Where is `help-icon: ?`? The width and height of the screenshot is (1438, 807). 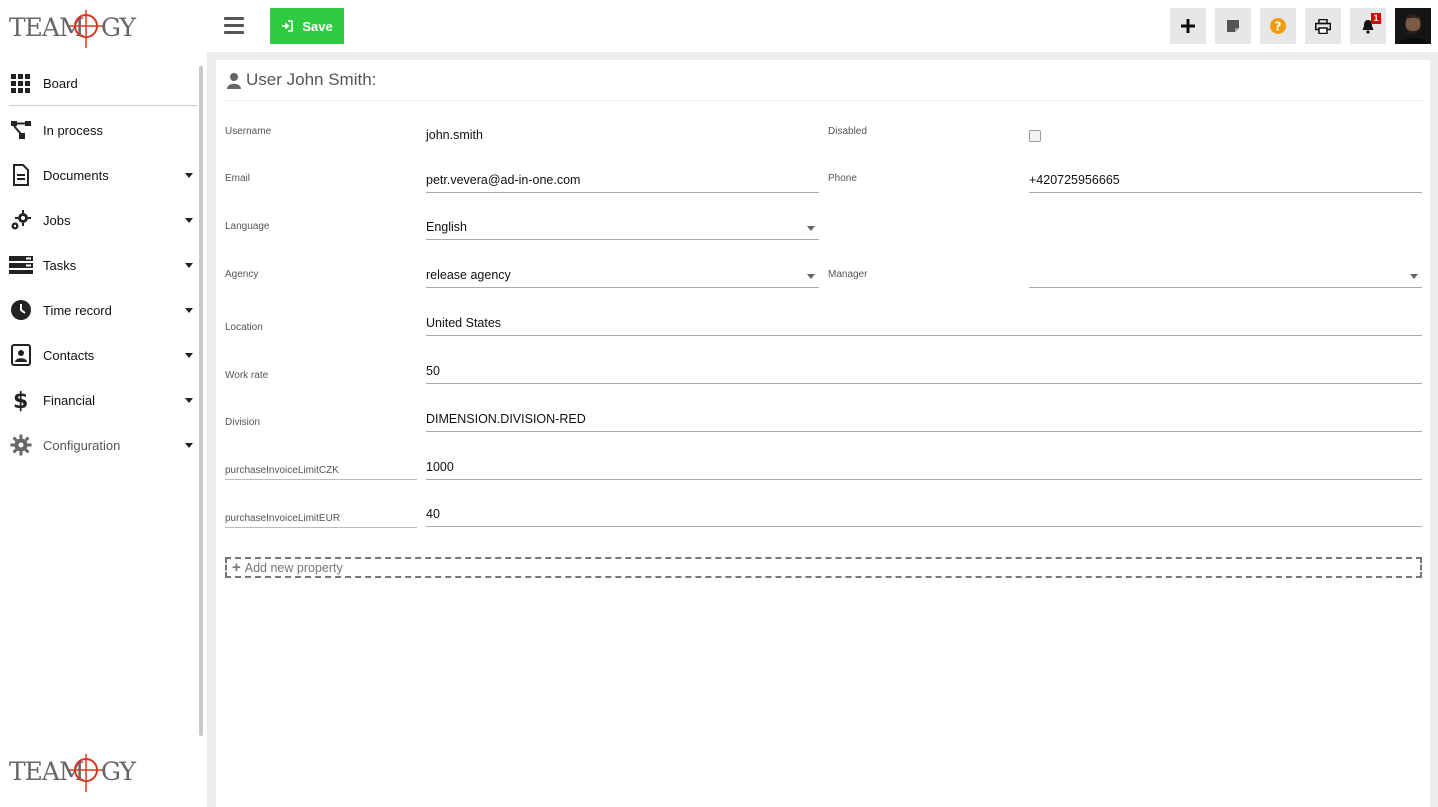 help-icon: ? is located at coordinates (1278, 26).